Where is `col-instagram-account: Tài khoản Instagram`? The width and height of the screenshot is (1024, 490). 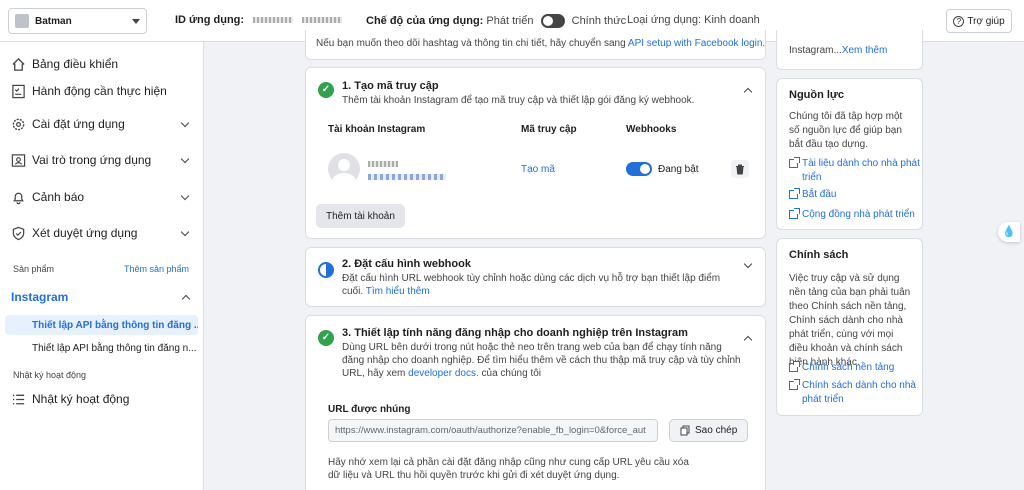
col-instagram-account: Tài khoản Instagram is located at coordinates (377, 129).